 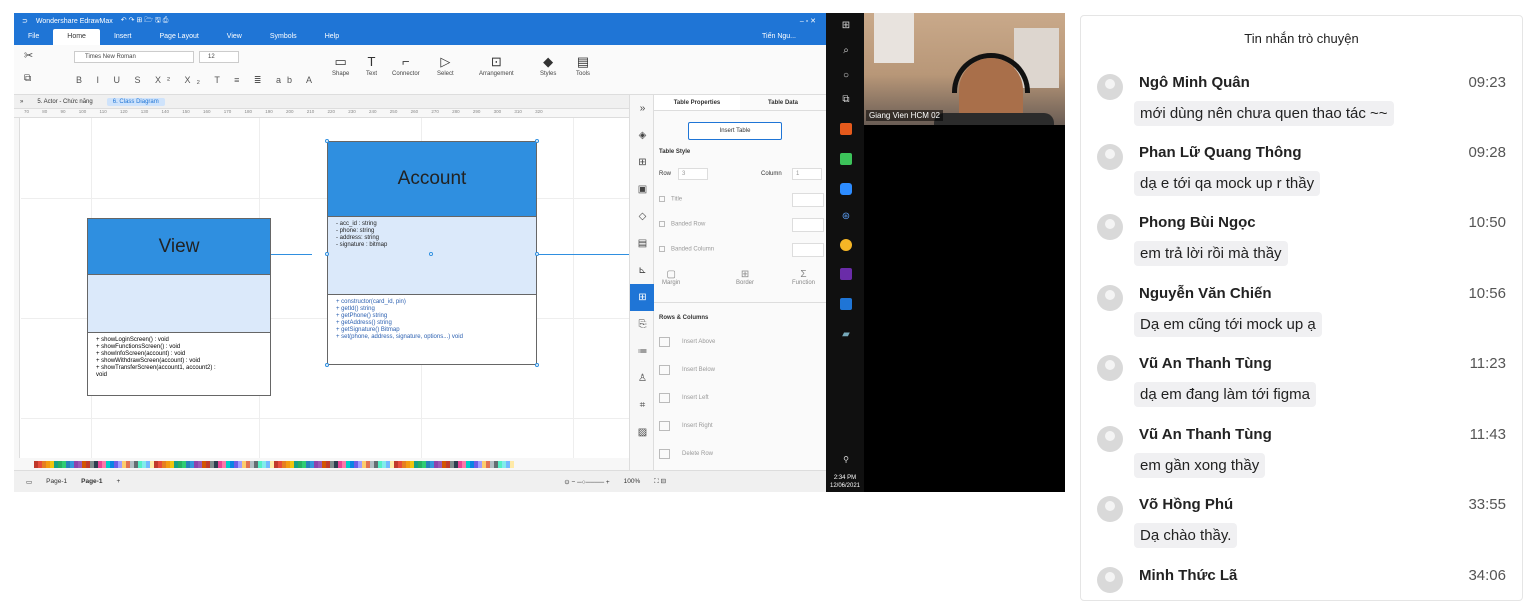 I want to click on page-icon: ▤, so click(x=642, y=243).